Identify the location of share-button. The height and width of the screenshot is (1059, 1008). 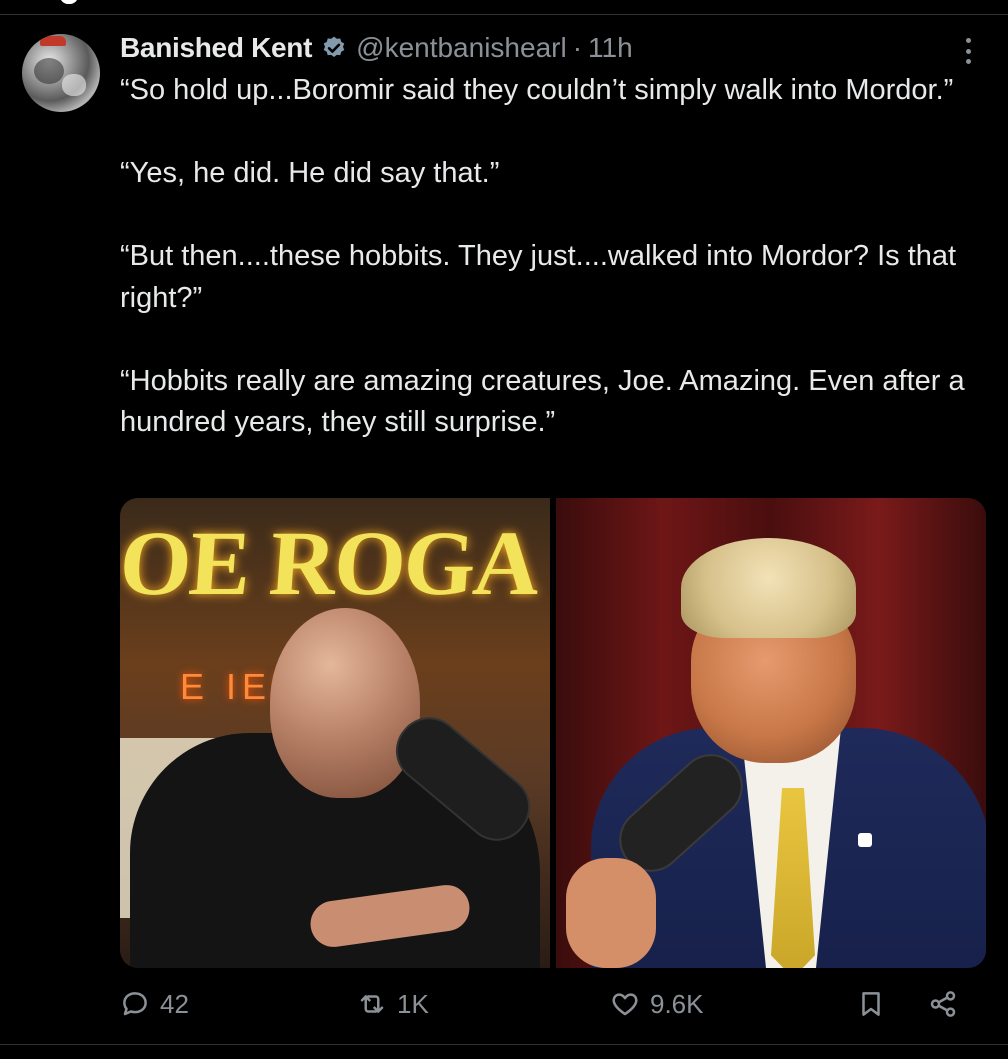
(943, 1004).